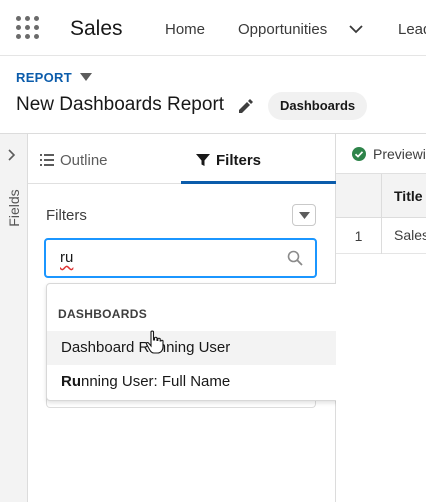 The image size is (426, 502). Describe the element at coordinates (180, 258) in the screenshot. I see `filter-search-input: ru` at that location.